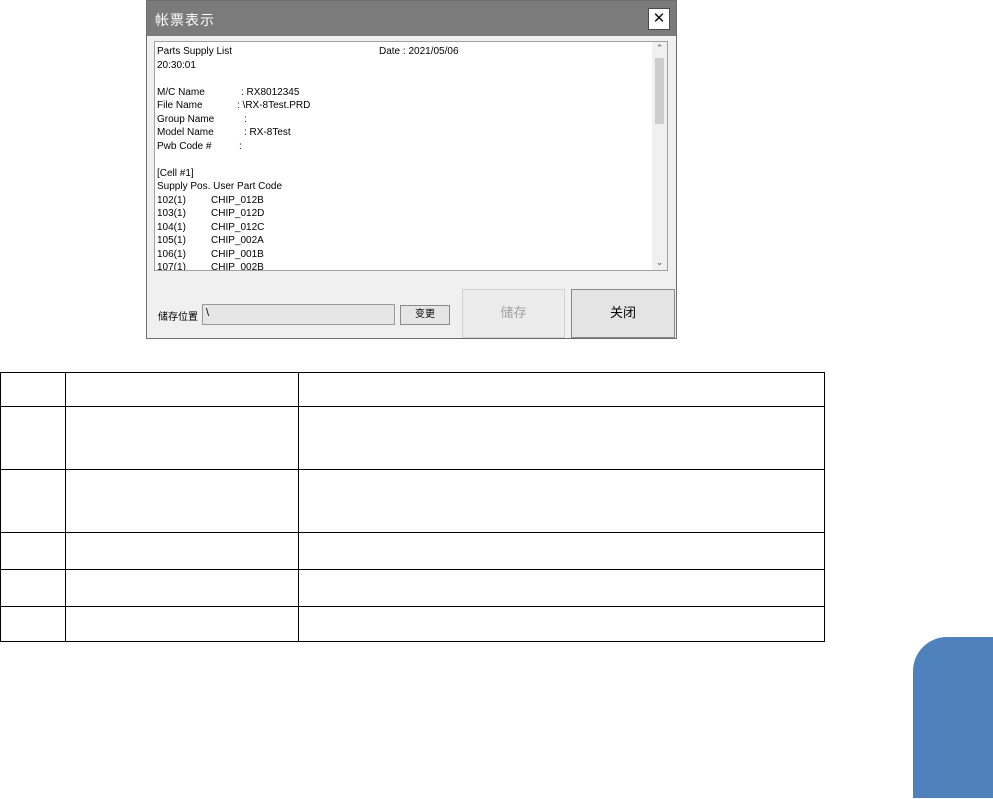  What do you see at coordinates (238, 213) in the screenshot?
I see `report-line-value: CHIP_012D` at bounding box center [238, 213].